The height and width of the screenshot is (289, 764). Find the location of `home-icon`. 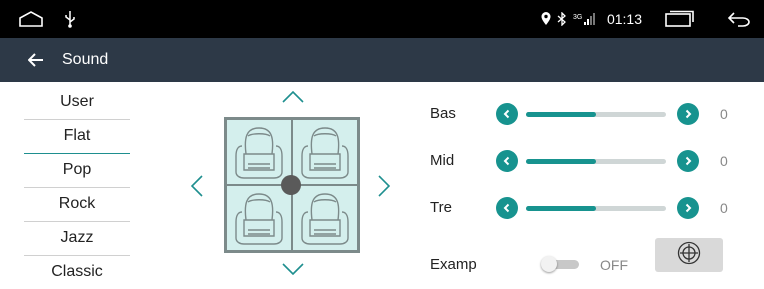

home-icon is located at coordinates (31, 21).